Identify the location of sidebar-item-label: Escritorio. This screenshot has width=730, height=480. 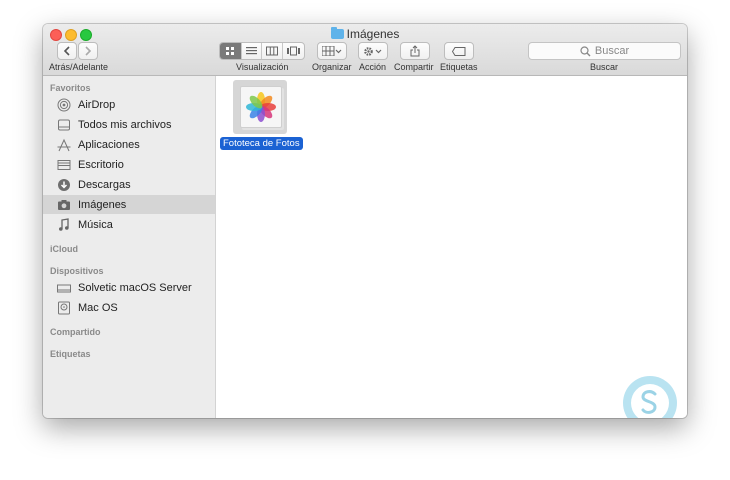
(101, 164).